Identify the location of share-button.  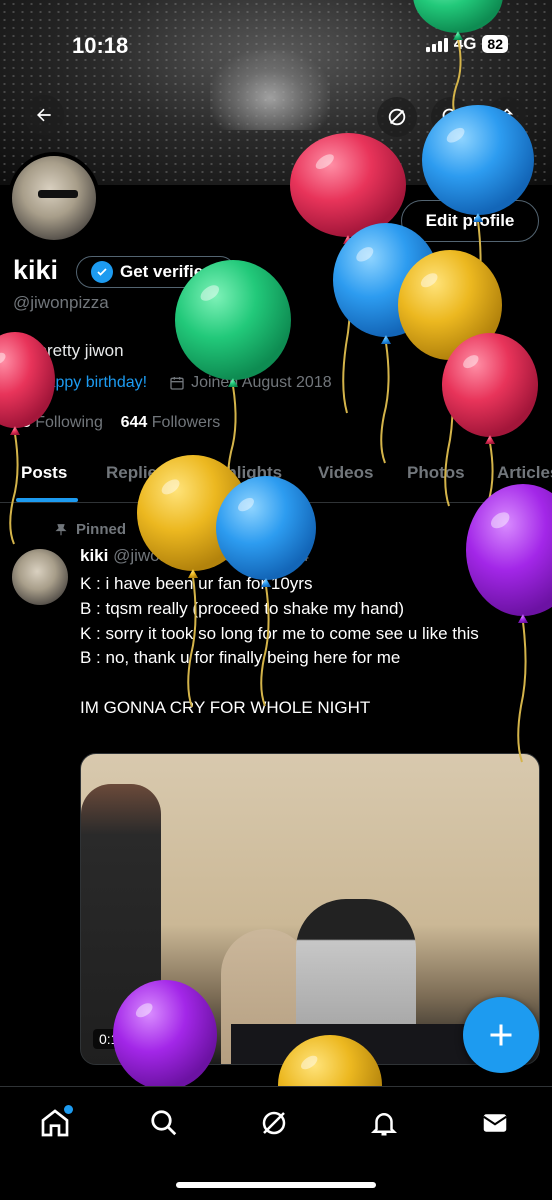
(507, 117).